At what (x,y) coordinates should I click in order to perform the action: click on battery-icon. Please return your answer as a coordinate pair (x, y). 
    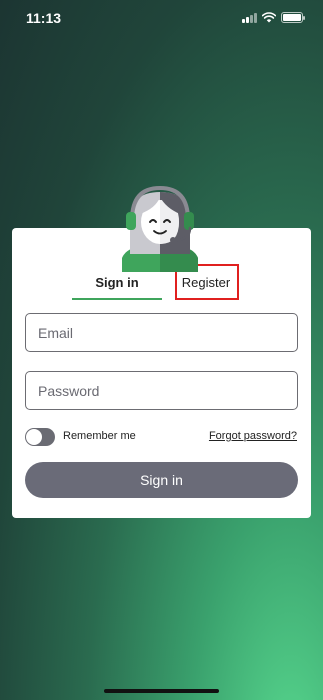
    Looking at the image, I should click on (293, 17).